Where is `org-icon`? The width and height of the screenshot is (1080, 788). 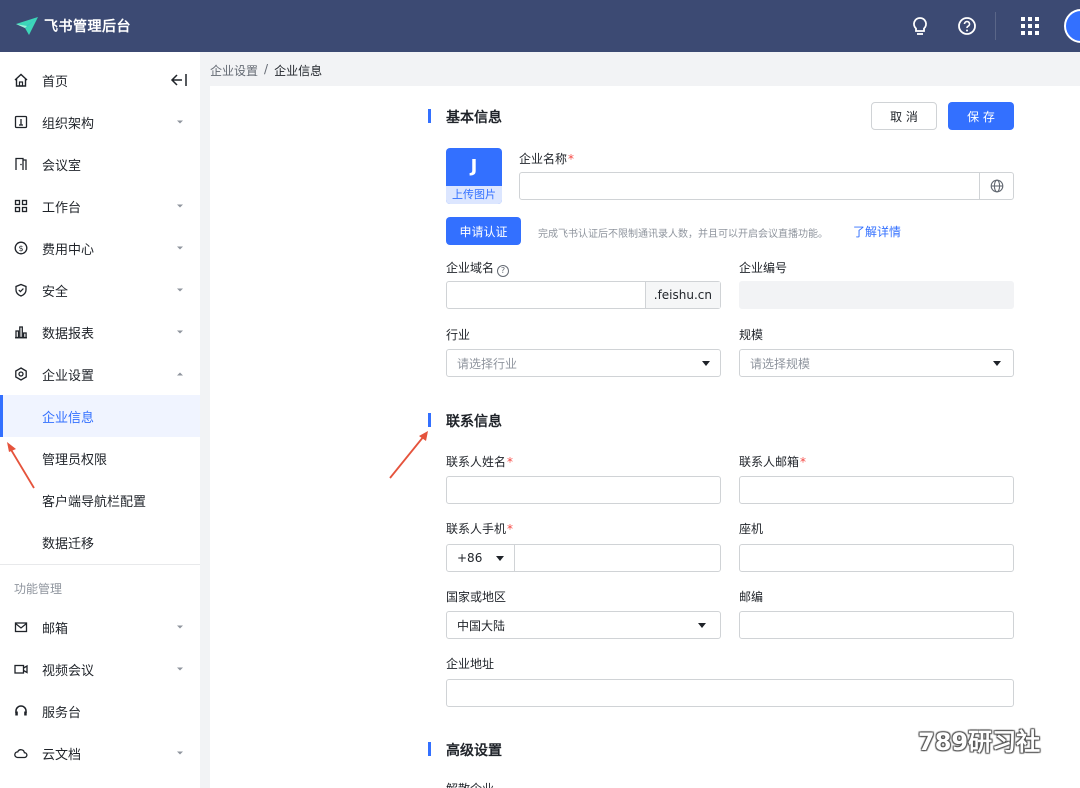 org-icon is located at coordinates (21, 122).